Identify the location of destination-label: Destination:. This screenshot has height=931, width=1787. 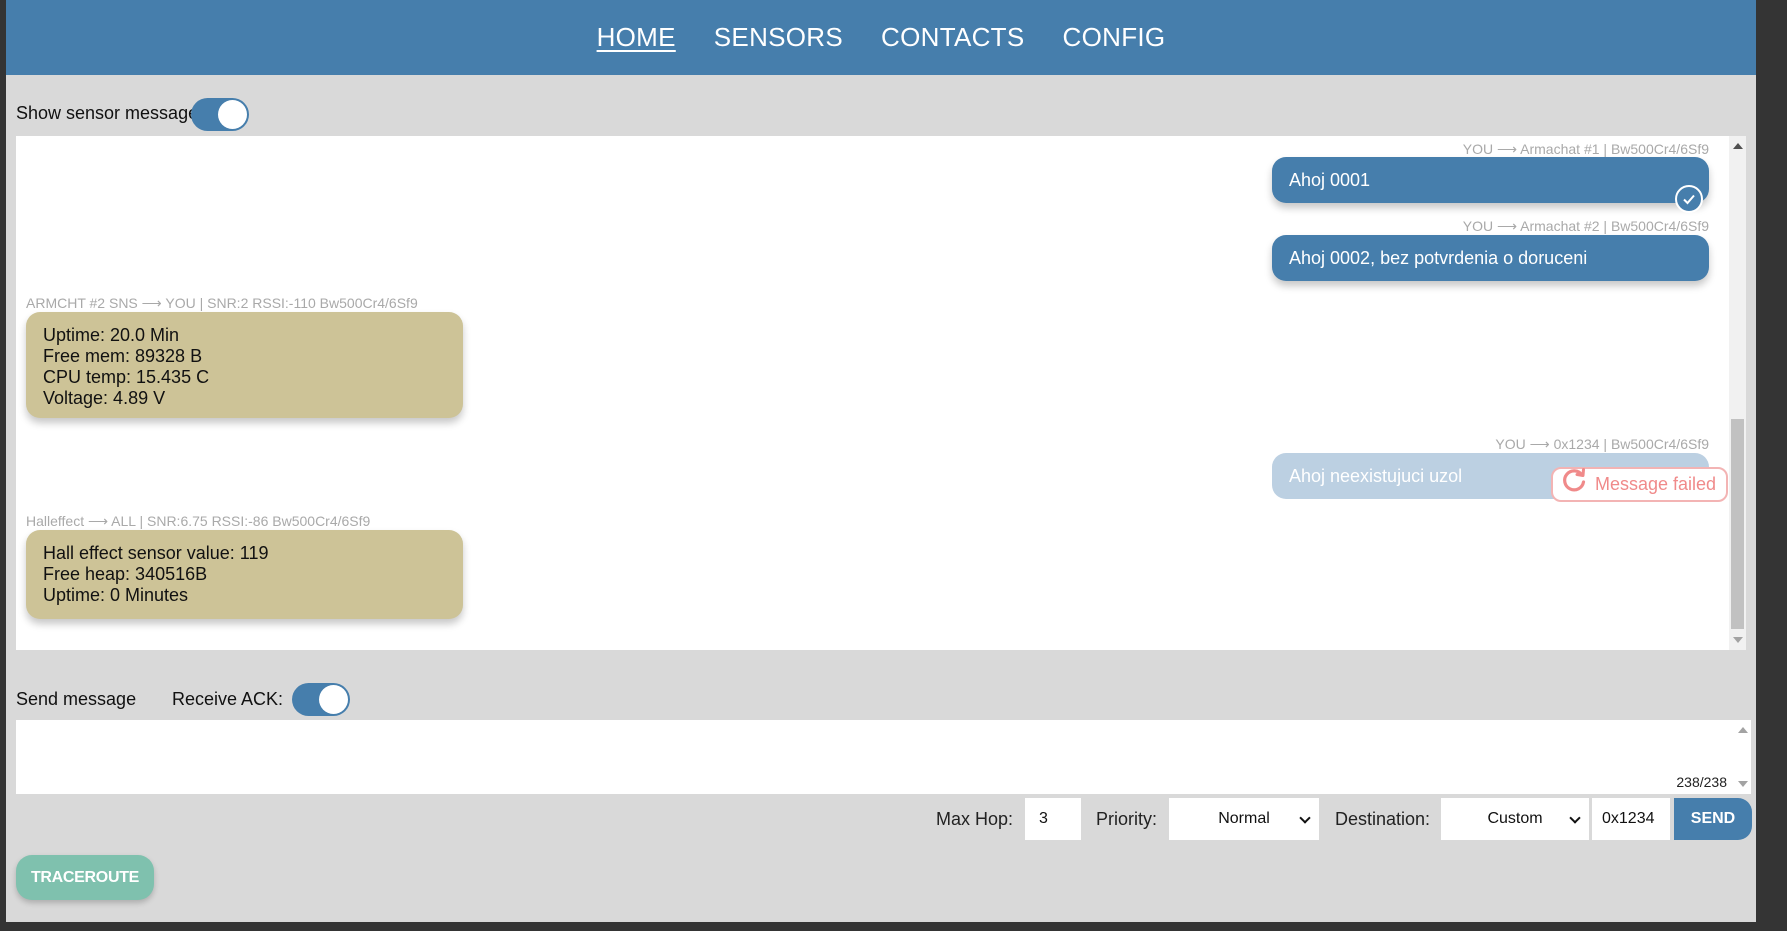
(1383, 819).